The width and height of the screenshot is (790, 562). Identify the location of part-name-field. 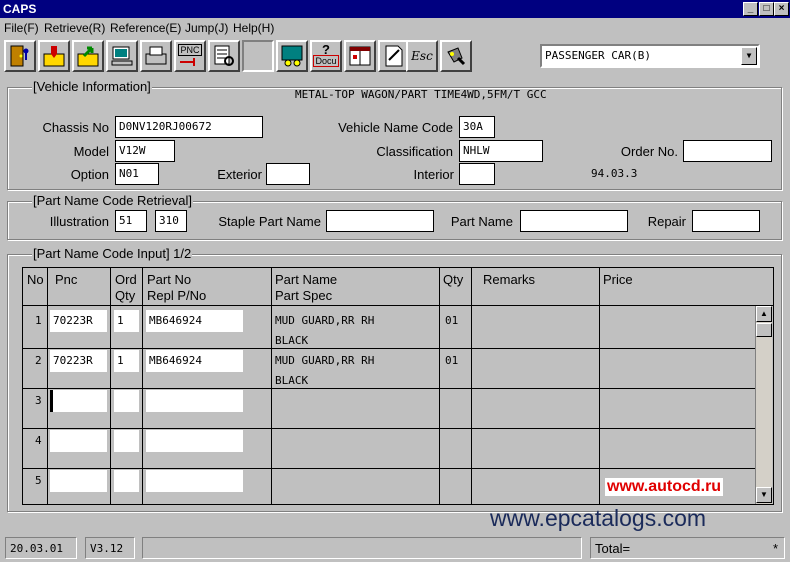
(574, 221).